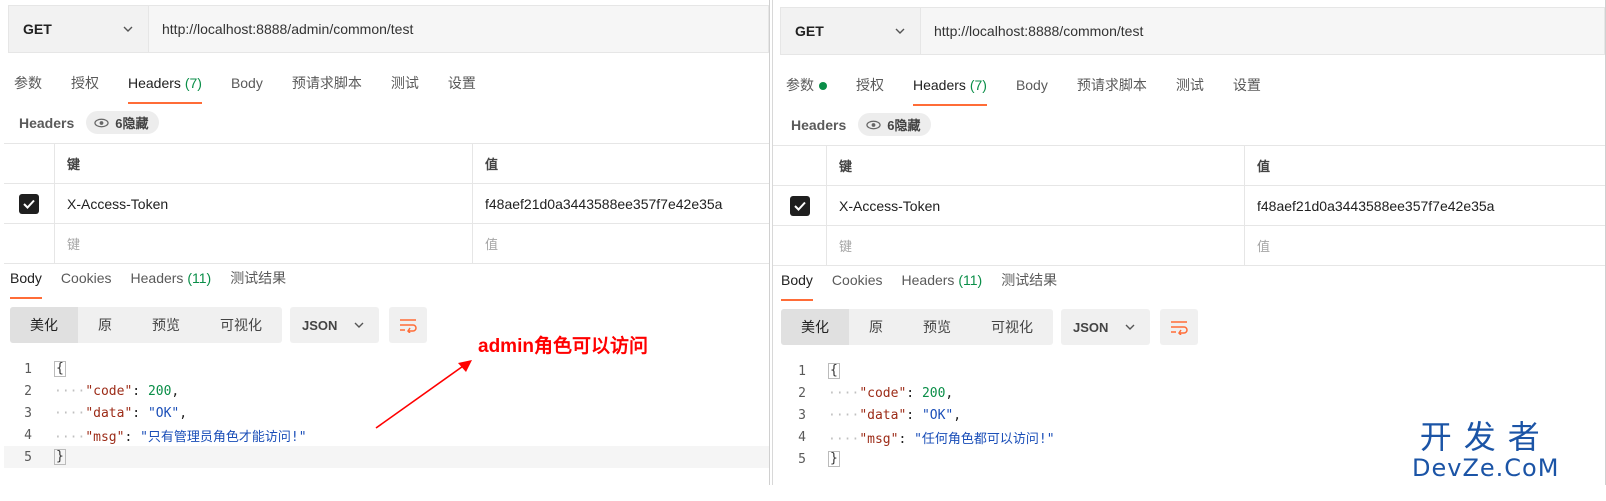  What do you see at coordinates (47, 122) in the screenshot?
I see `headers-title: Headers` at bounding box center [47, 122].